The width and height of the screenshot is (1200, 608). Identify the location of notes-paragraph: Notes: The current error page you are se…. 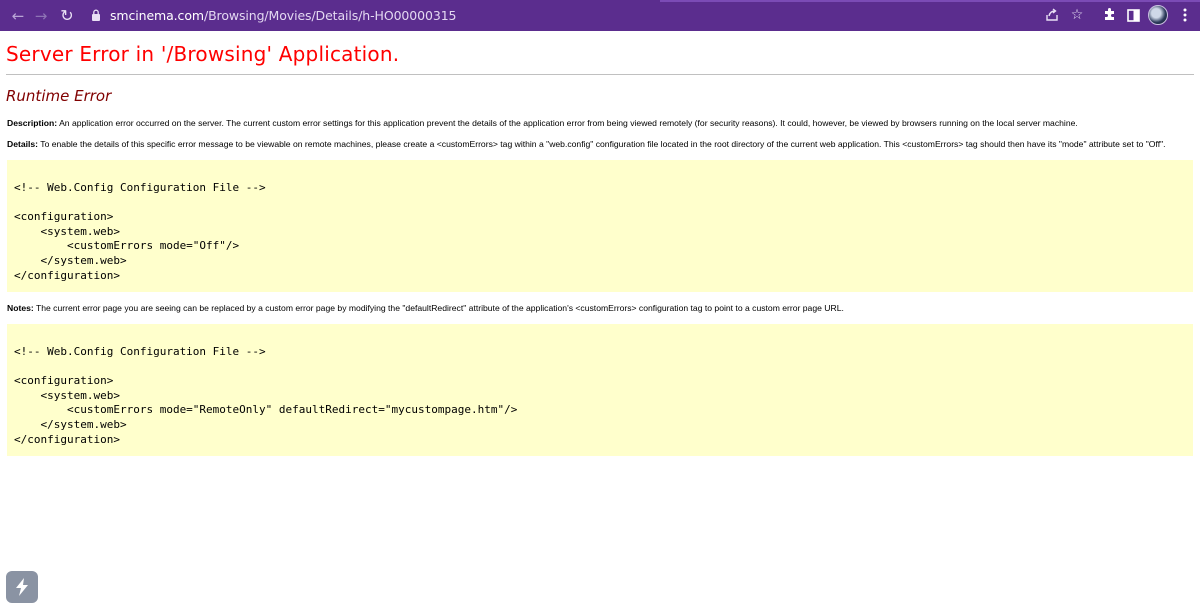
(602, 308).